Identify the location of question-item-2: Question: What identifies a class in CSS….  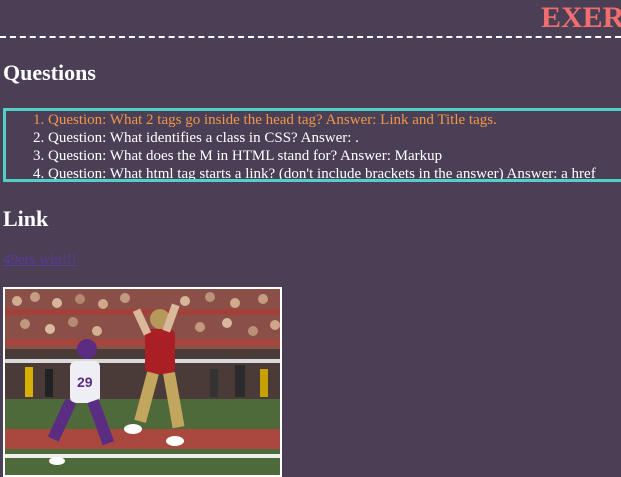
(334, 138).